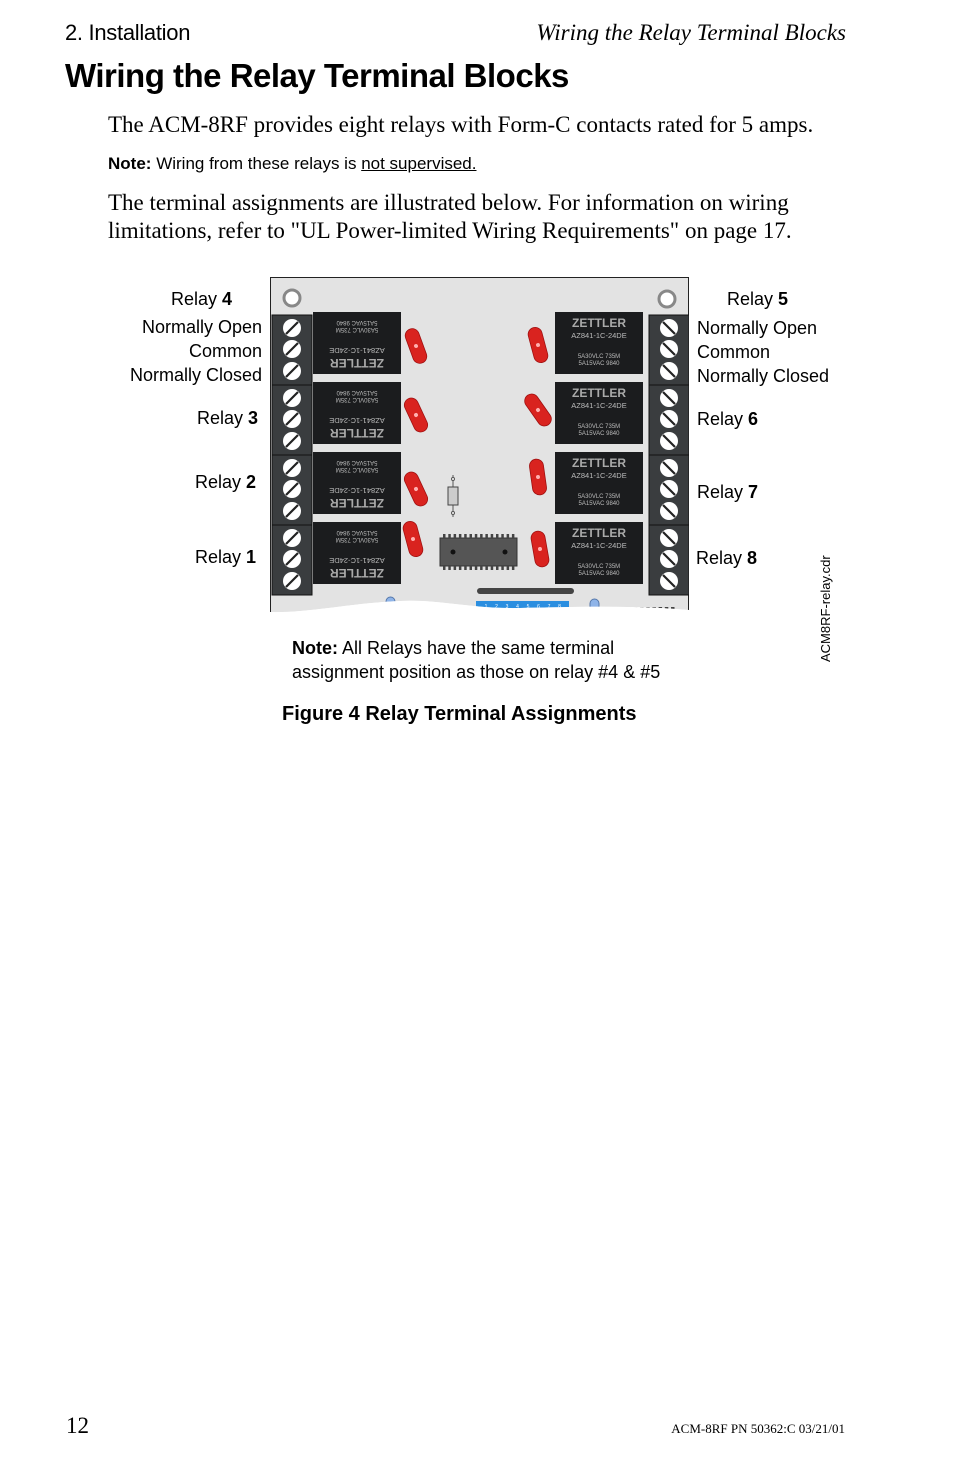 This screenshot has height=1475, width=954. I want to click on relay-4-label: Relay 4, so click(201, 299).